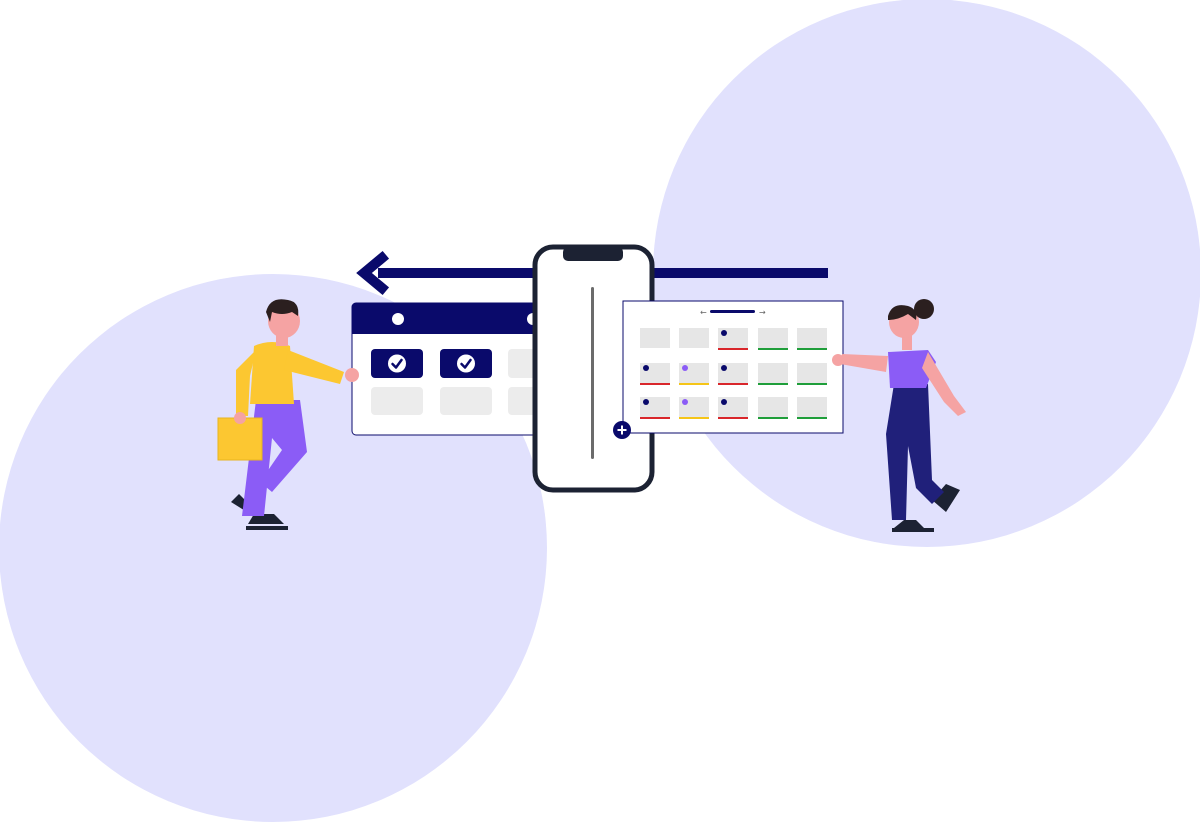 Image resolution: width=1200 pixels, height=822 pixels. I want to click on woman-hair-bun, so click(924, 309).